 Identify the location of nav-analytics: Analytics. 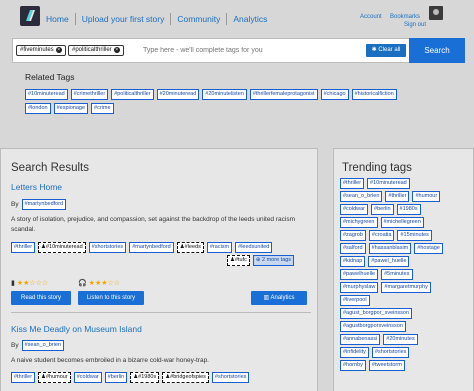
(250, 19).